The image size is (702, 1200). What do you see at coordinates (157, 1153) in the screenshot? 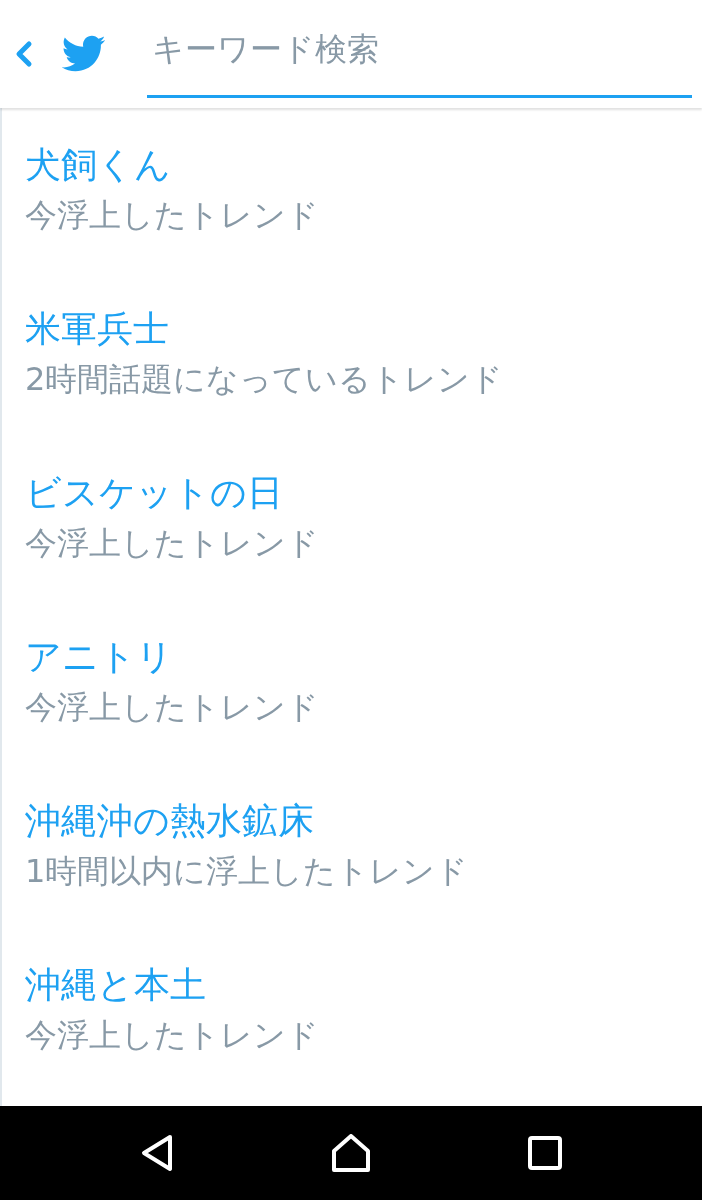
I see `triangle-back-icon` at bounding box center [157, 1153].